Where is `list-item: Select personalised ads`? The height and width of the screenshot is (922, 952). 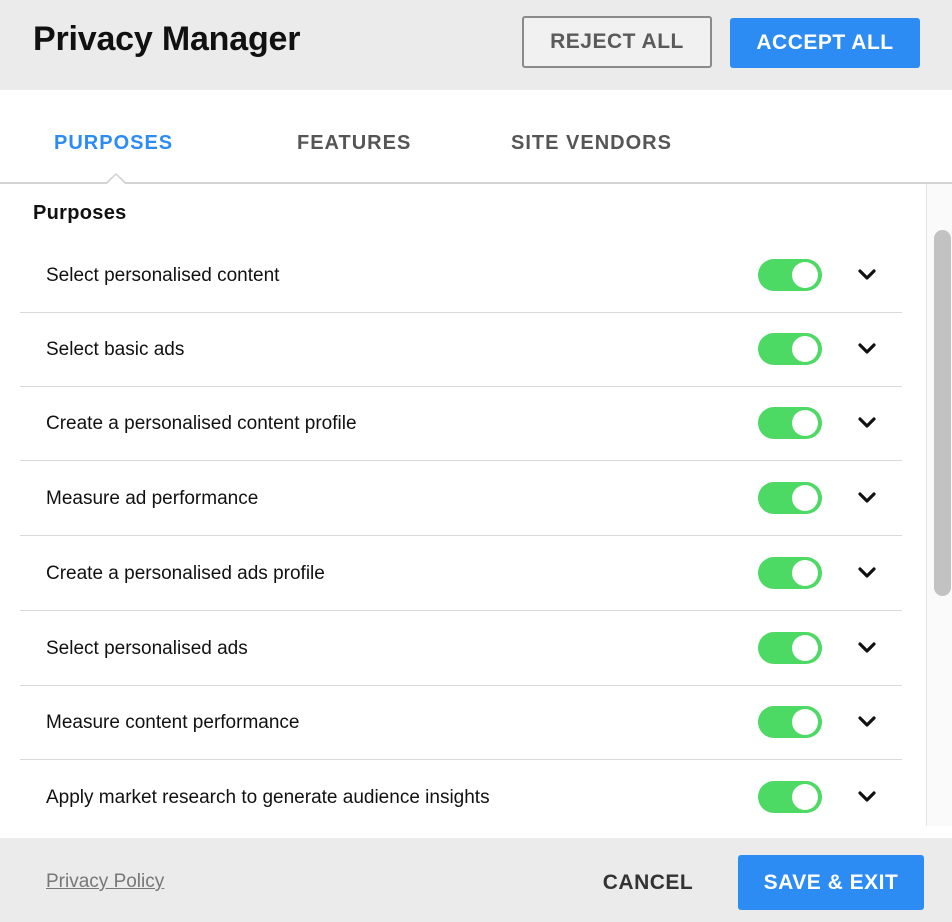
list-item: Select personalised ads is located at coordinates (461, 648).